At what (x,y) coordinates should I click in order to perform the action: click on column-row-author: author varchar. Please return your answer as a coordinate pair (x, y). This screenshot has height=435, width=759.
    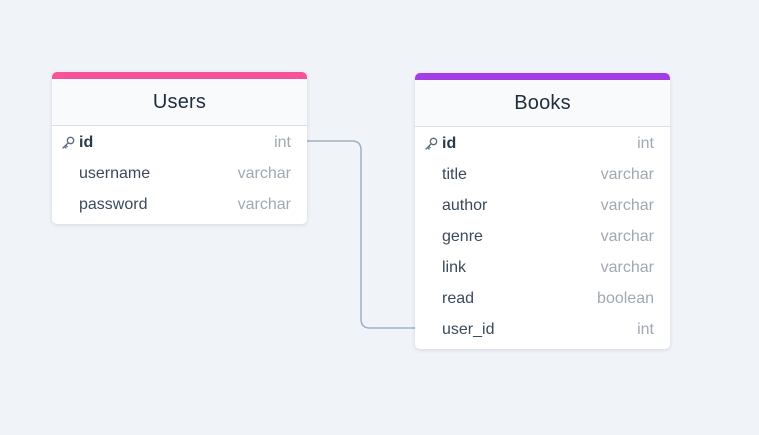
    Looking at the image, I should click on (542, 205).